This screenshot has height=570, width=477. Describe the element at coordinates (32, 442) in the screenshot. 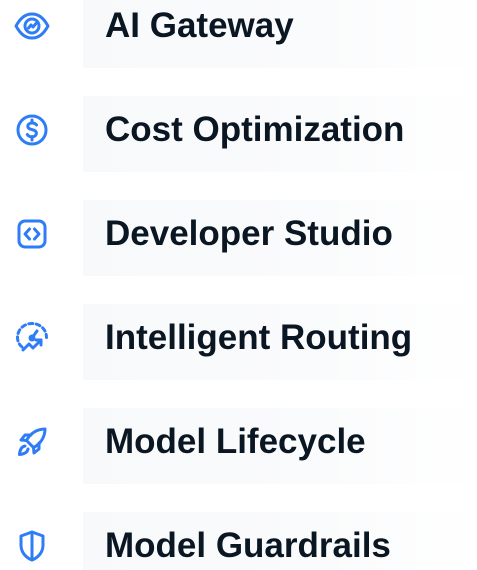

I see `rocket-icon` at that location.